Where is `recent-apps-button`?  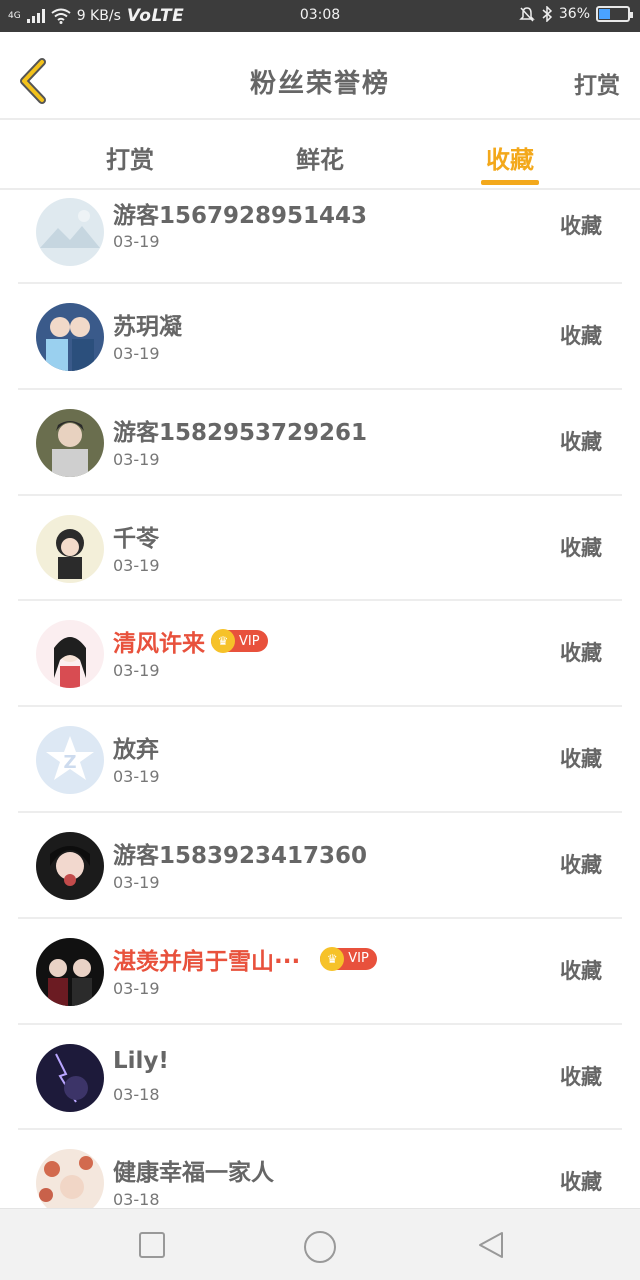 recent-apps-button is located at coordinates (152, 1245).